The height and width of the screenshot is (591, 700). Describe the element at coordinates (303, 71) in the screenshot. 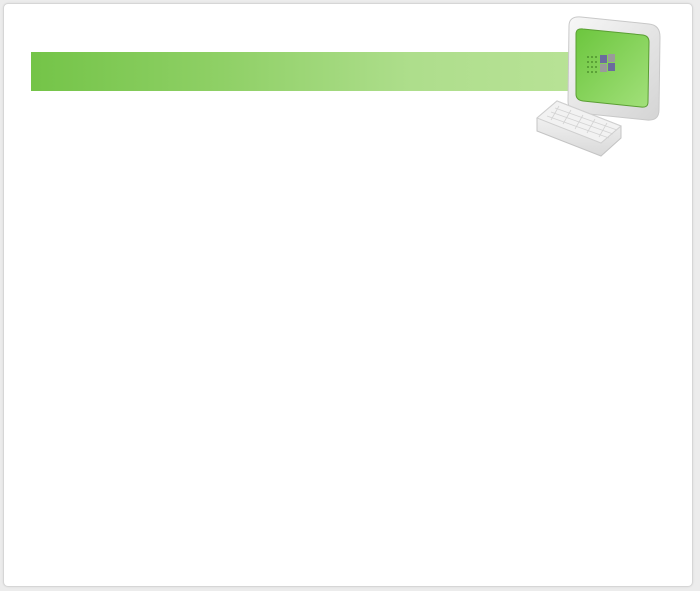

I see `header-banner` at that location.